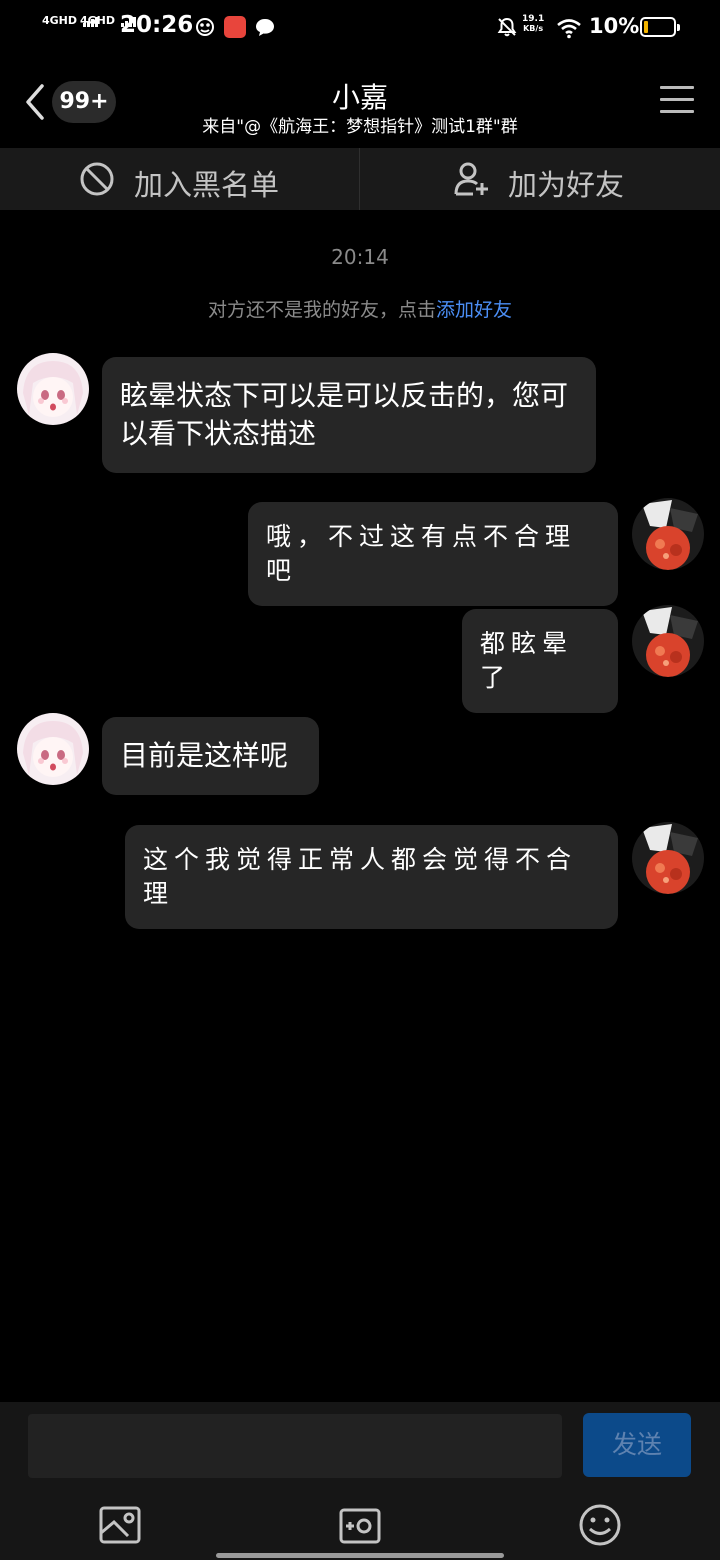 This screenshot has height=1560, width=720. I want to click on message-timestamp: 20:14, so click(360, 257).